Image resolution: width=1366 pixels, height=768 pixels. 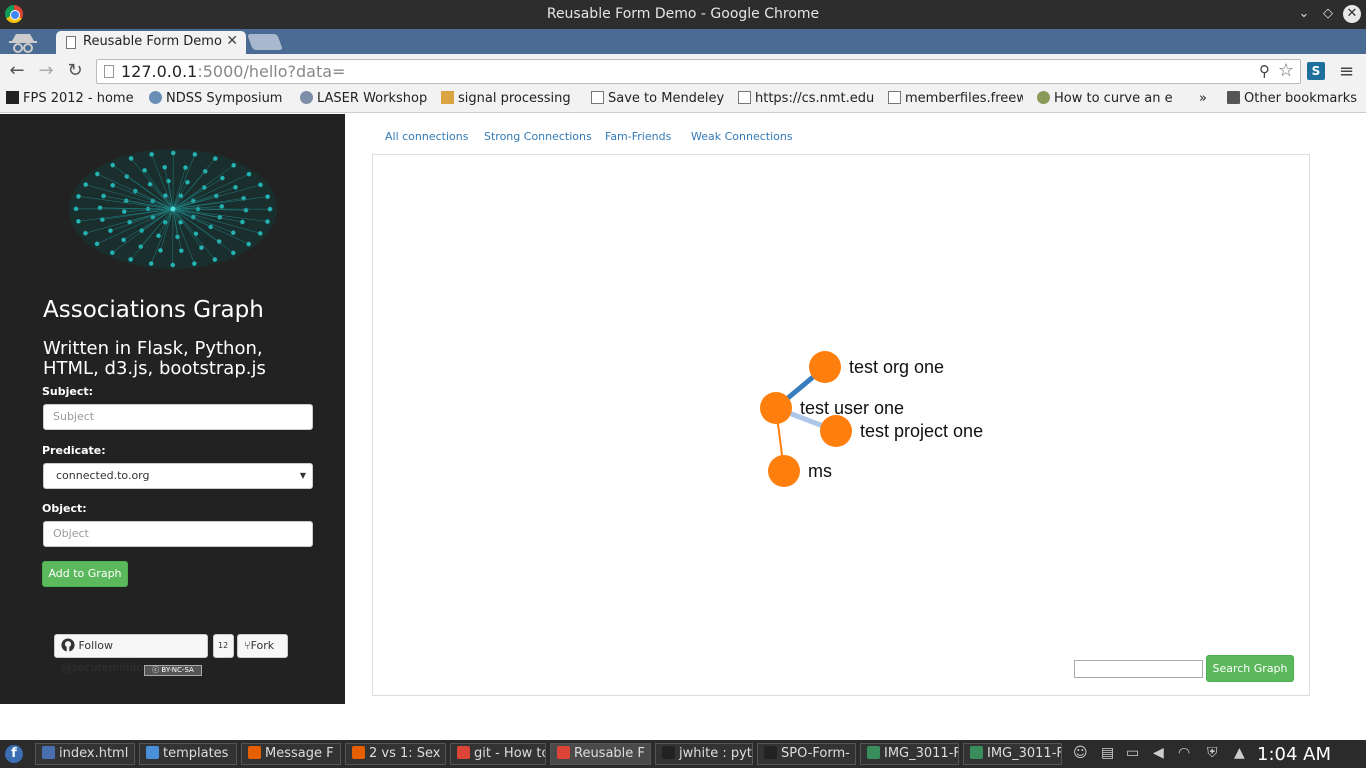 I want to click on wifi-icon: ◠, so click(x=1184, y=753).